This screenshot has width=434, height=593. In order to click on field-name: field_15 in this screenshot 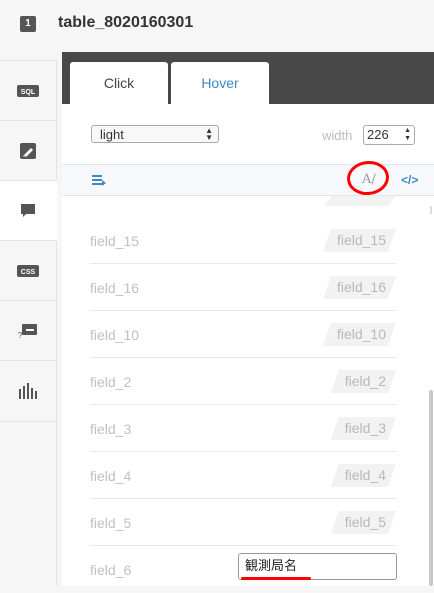, I will do `click(115, 241)`.